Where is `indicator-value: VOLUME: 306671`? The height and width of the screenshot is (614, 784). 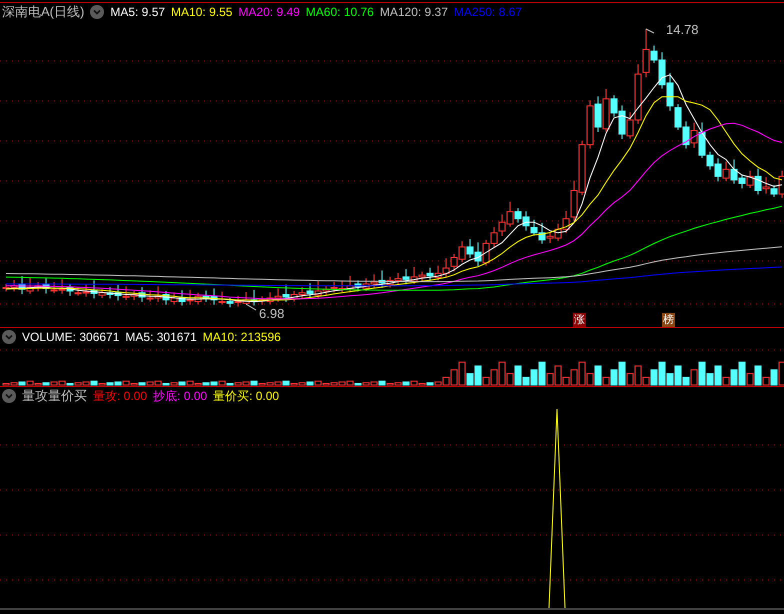 indicator-value: VOLUME: 306671 is located at coordinates (71, 337).